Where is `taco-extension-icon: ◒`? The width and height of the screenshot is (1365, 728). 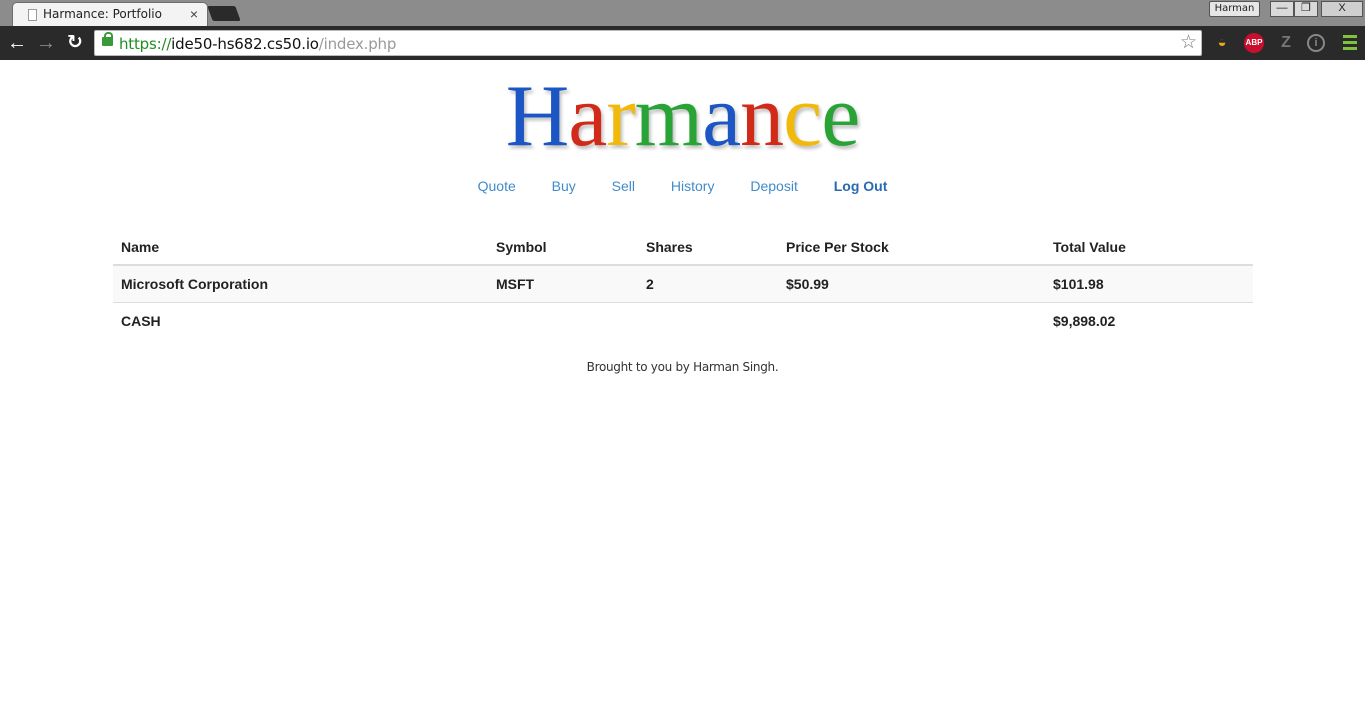 taco-extension-icon: ◒ is located at coordinates (1222, 43).